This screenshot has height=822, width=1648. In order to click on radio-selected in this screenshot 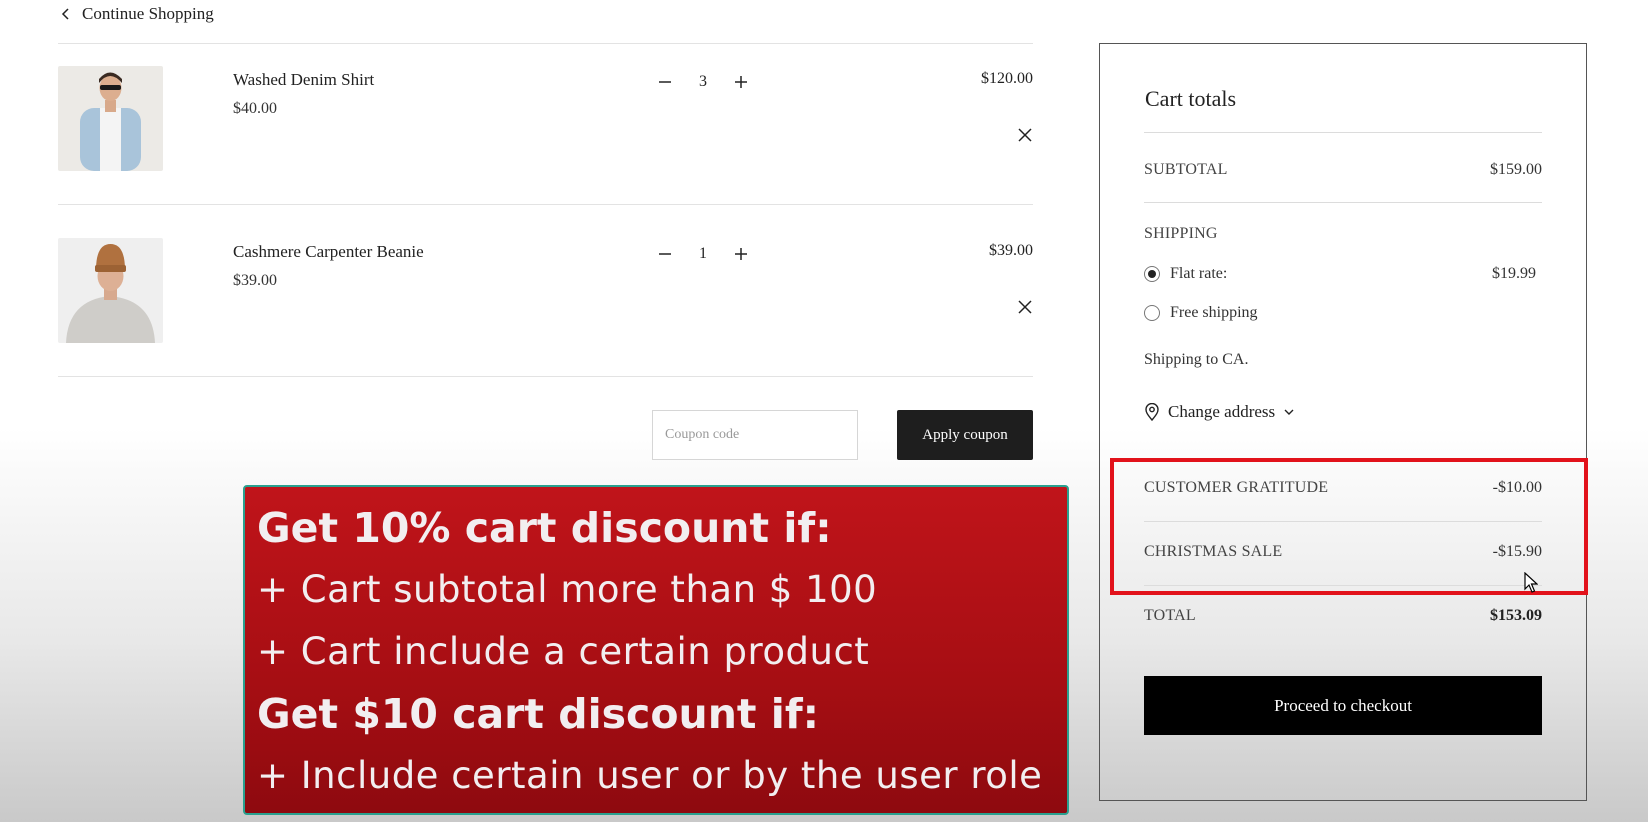, I will do `click(1152, 274)`.